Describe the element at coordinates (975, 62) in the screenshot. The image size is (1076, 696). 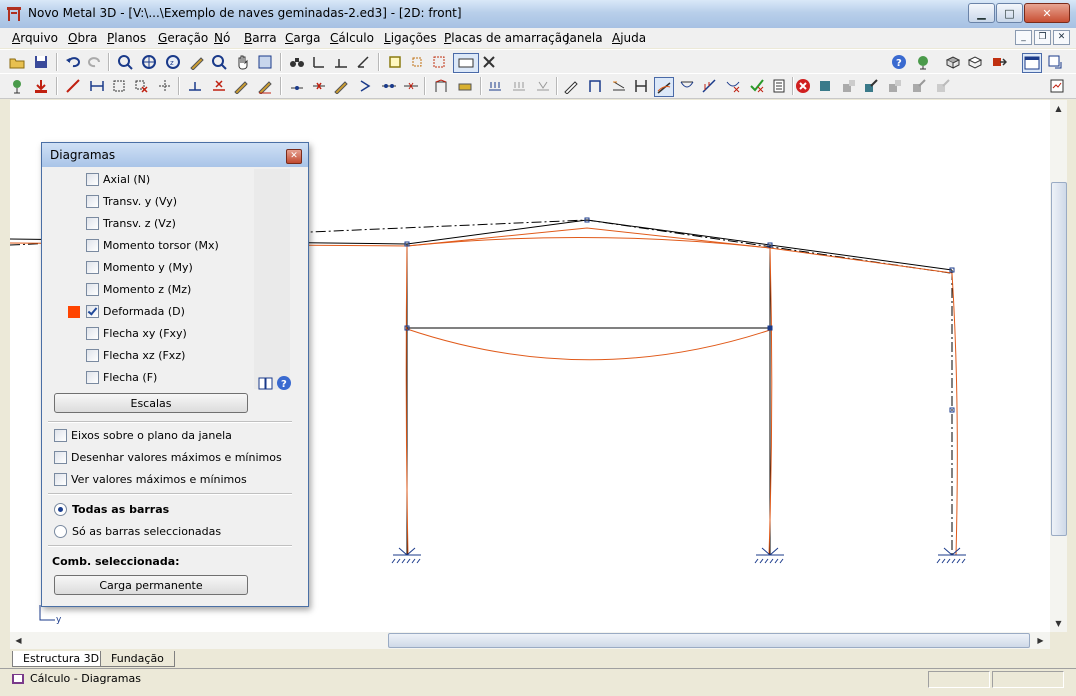
I see `eye-icon` at that location.